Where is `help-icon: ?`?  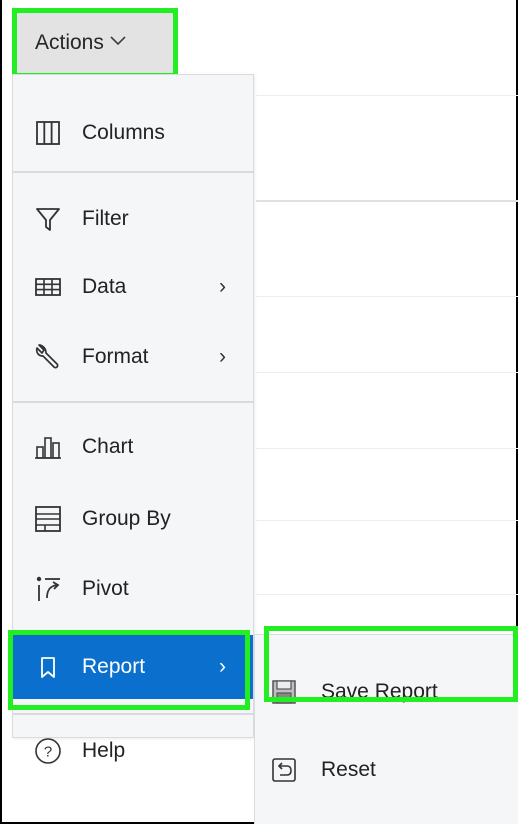 help-icon: ? is located at coordinates (48, 751).